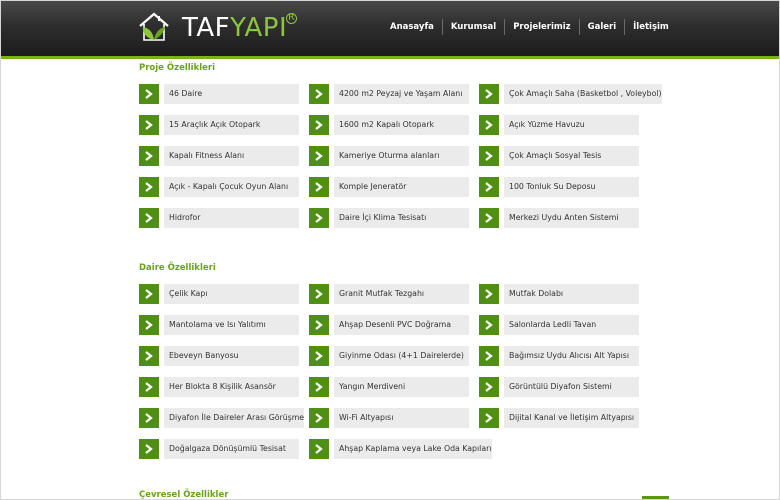 The image size is (780, 500). I want to click on feature-item: 15 Araçlık Açık Otopark, so click(219, 125).